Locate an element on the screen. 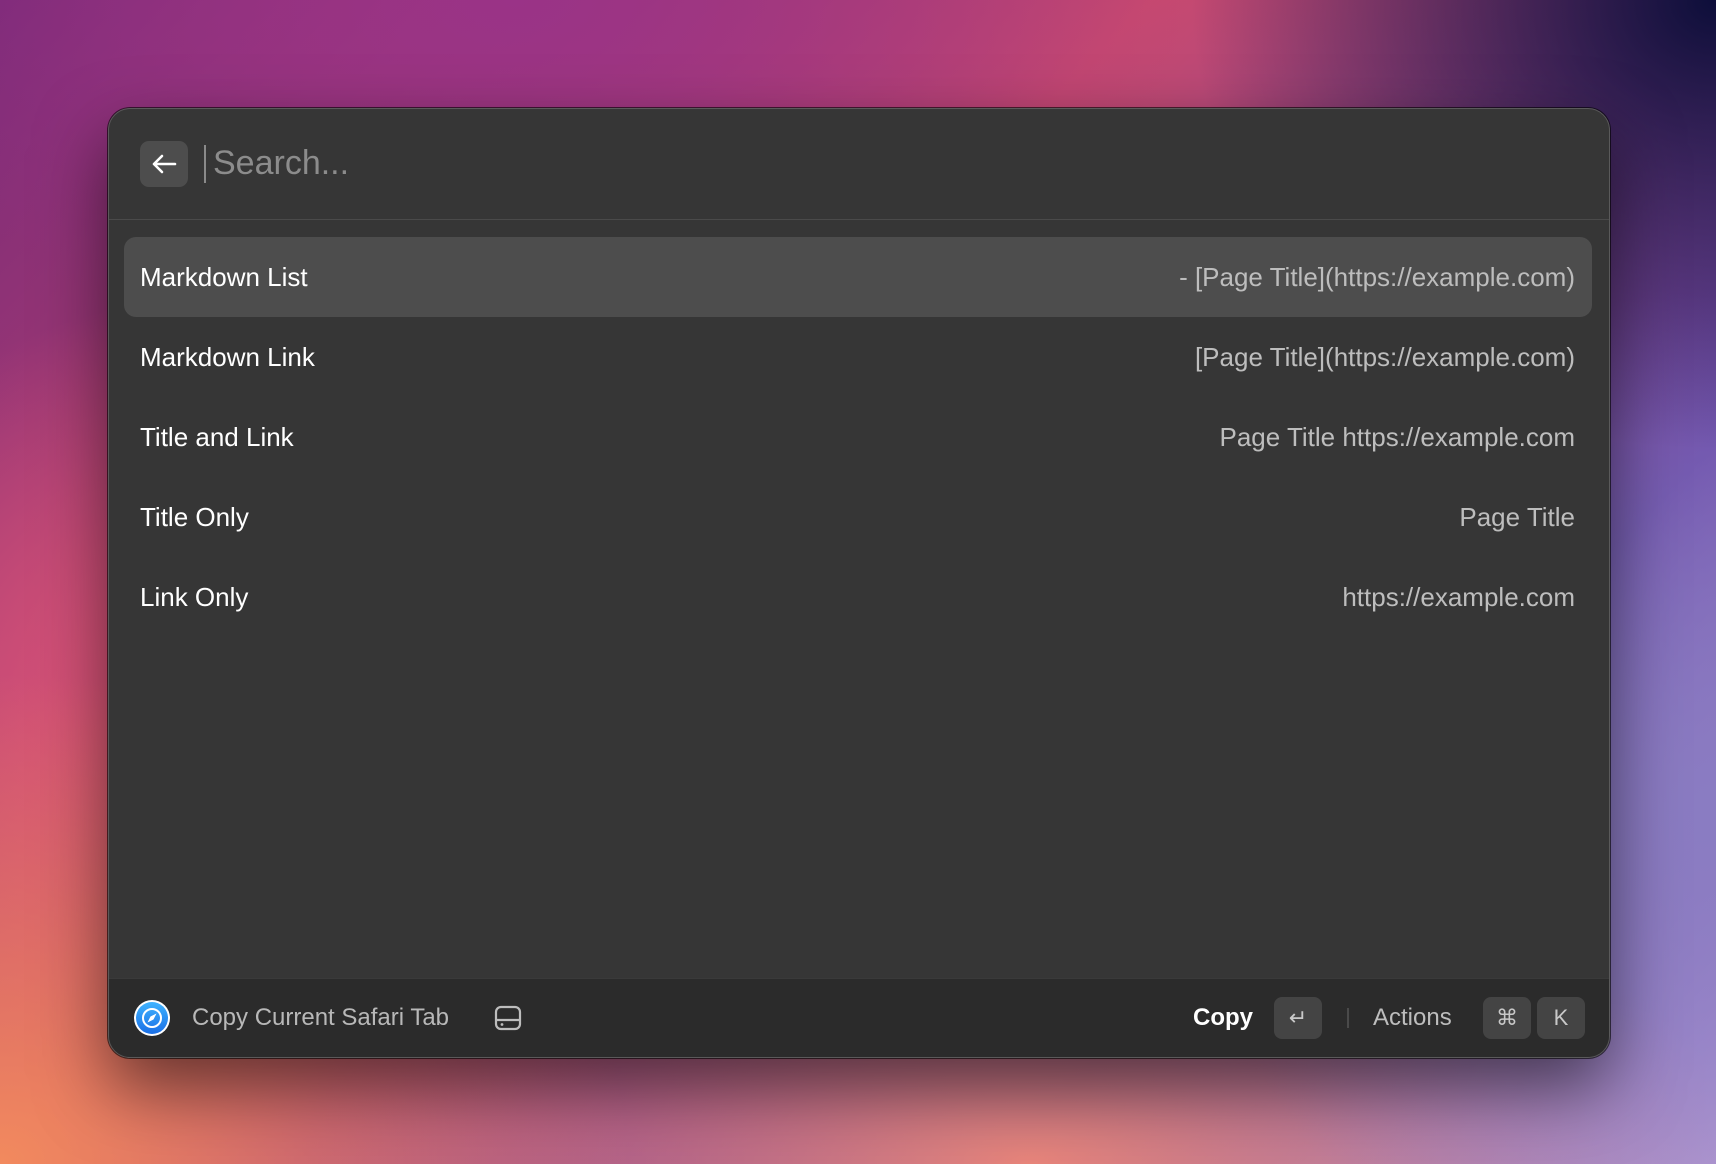  search-bar is located at coordinates (859, 164).